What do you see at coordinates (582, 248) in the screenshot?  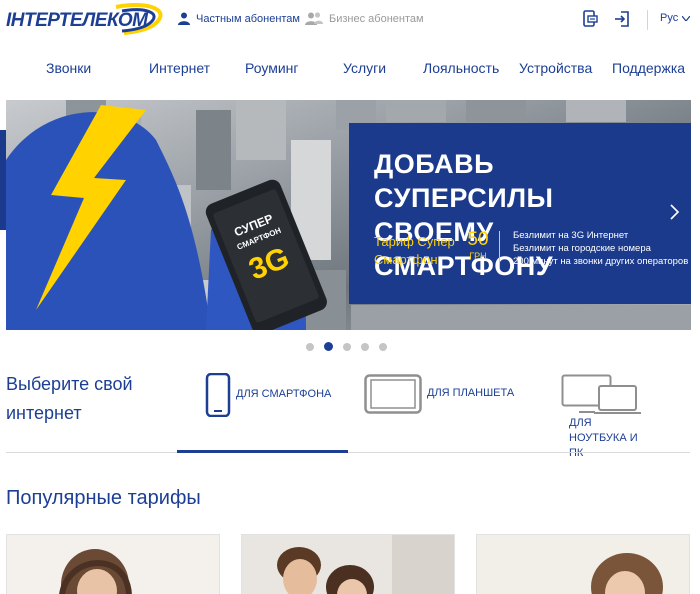 I see `promo-feature-item: Безлимит на городские номера` at bounding box center [582, 248].